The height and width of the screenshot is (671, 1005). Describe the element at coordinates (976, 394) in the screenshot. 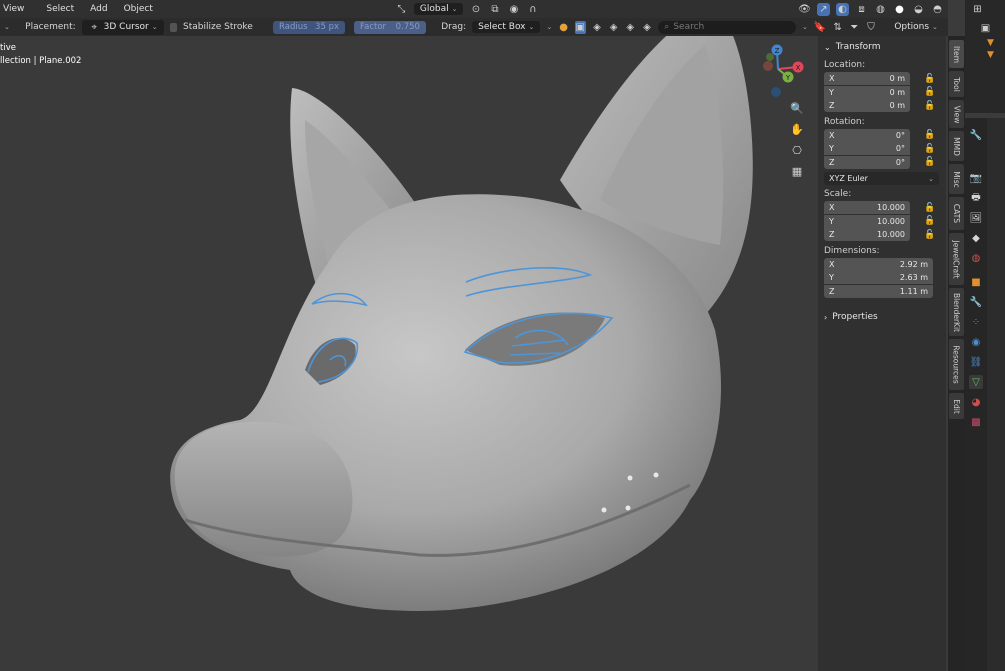

I see `properties-tab-strip: 🔧 📷 🖶 🖼 ◆ ◍ ■ 🔧 ⁘ ◉ ⛓ ▽ ◕ ▩` at that location.